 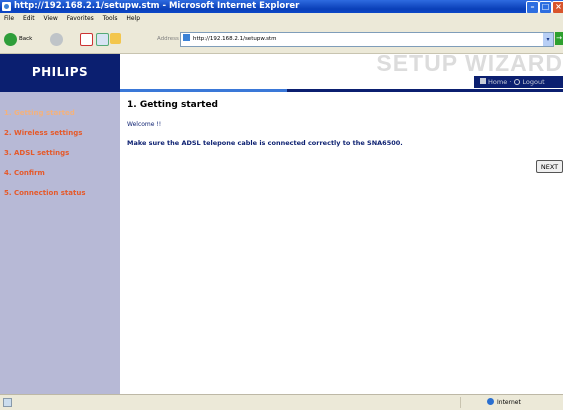 I want to click on back-arrow-icon, so click(x=10, y=39).